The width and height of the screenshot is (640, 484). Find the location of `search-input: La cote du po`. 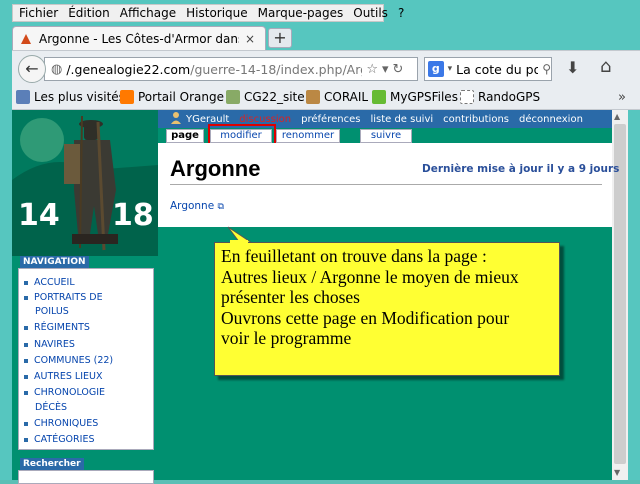

search-input: La cote du po is located at coordinates (497, 69).